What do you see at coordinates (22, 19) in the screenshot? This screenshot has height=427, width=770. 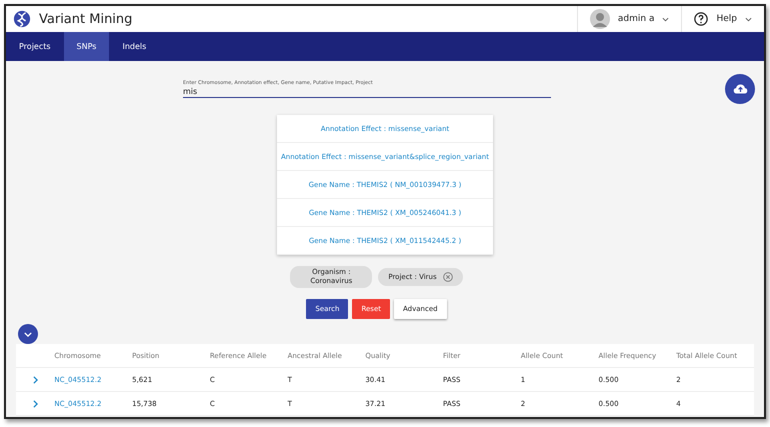 I see `dna-logo-icon` at bounding box center [22, 19].